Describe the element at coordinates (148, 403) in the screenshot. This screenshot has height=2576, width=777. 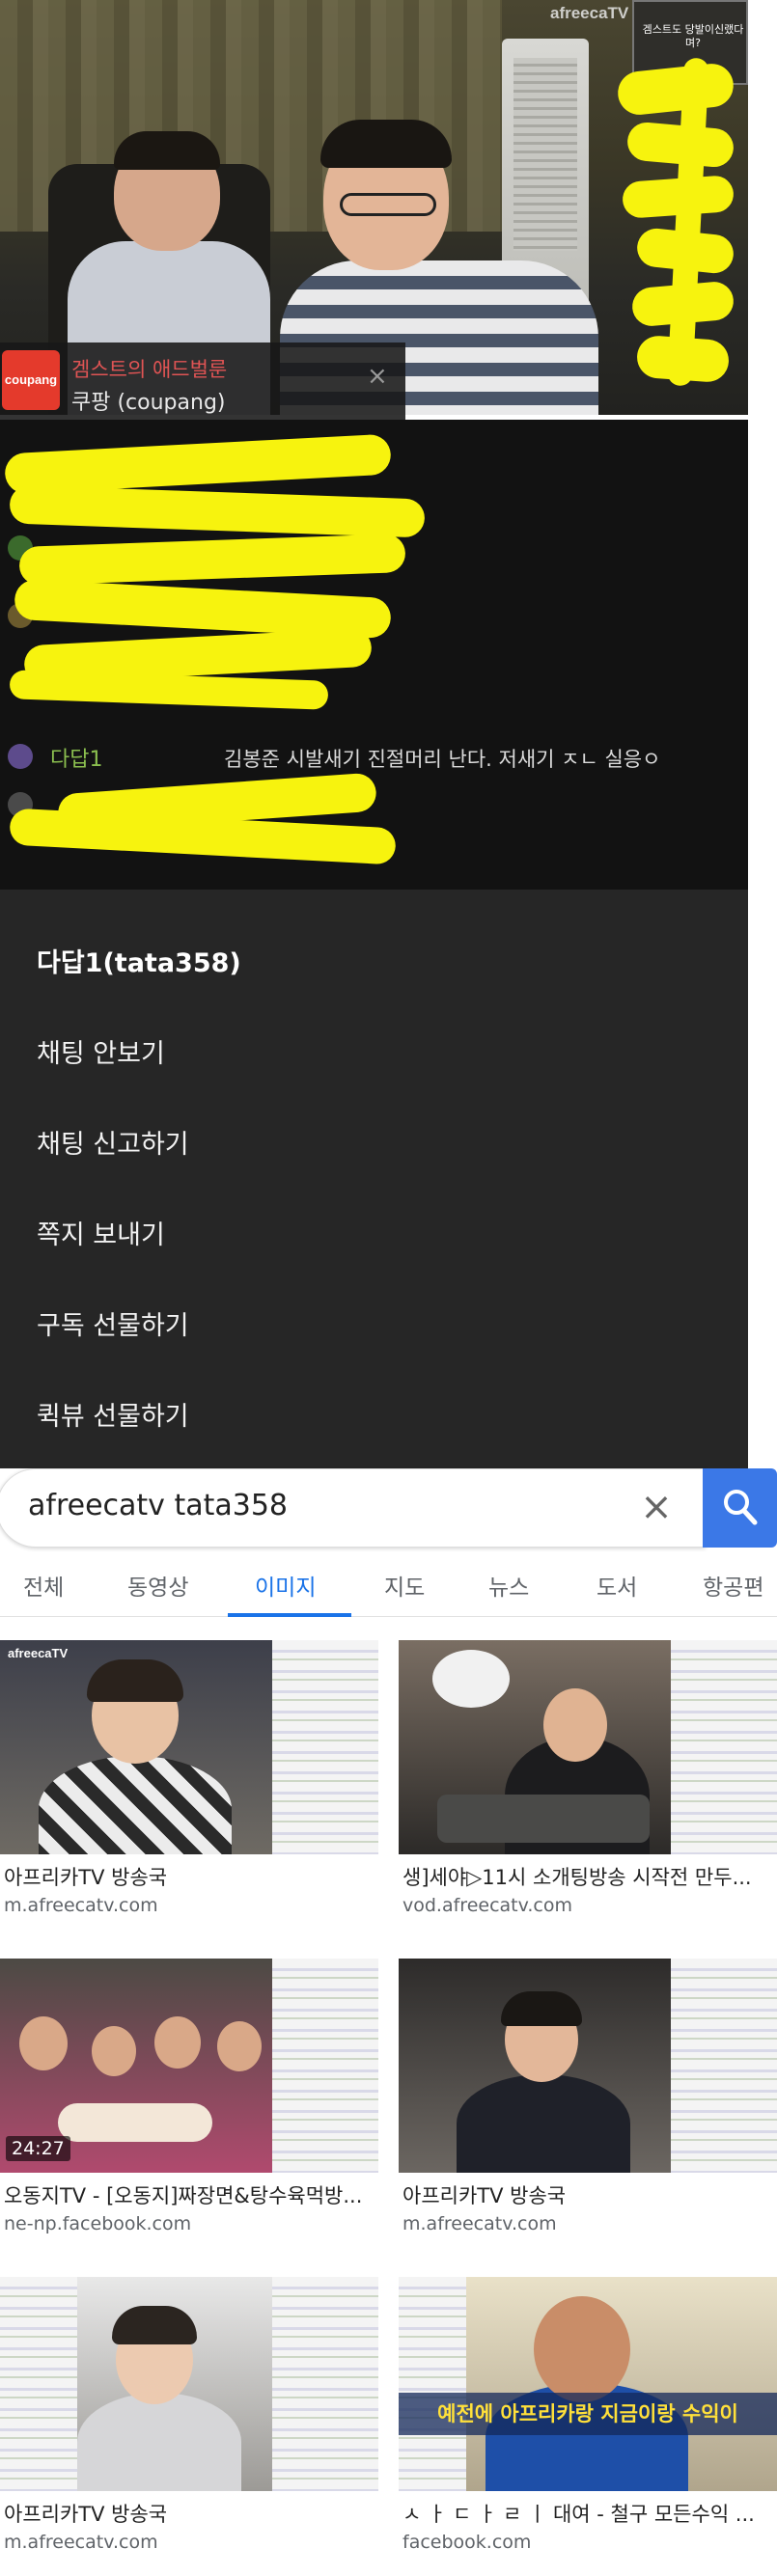
I see `ad-subtitle: 쿠팡 (coupang)` at that location.